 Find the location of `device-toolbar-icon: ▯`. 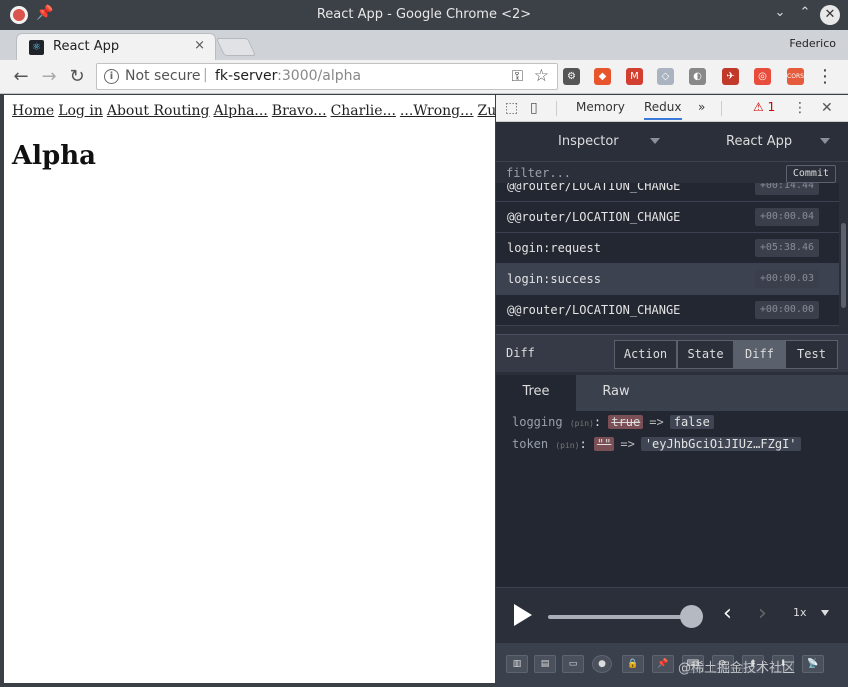

device-toolbar-icon: ▯ is located at coordinates (534, 108).